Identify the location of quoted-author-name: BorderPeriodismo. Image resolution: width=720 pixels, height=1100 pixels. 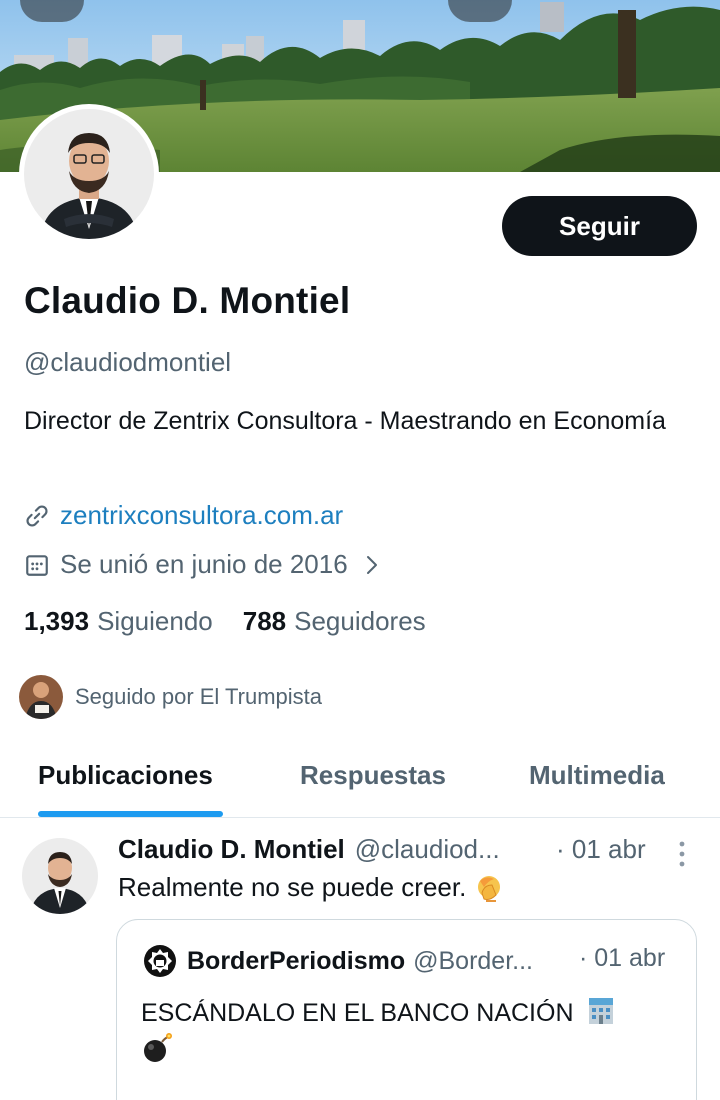
(296, 960).